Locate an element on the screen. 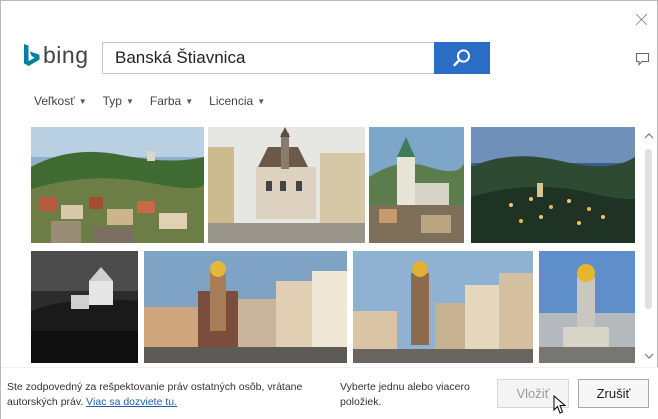 Image resolution: width=658 pixels, height=419 pixels. night-town-view-photo is located at coordinates (553, 185).